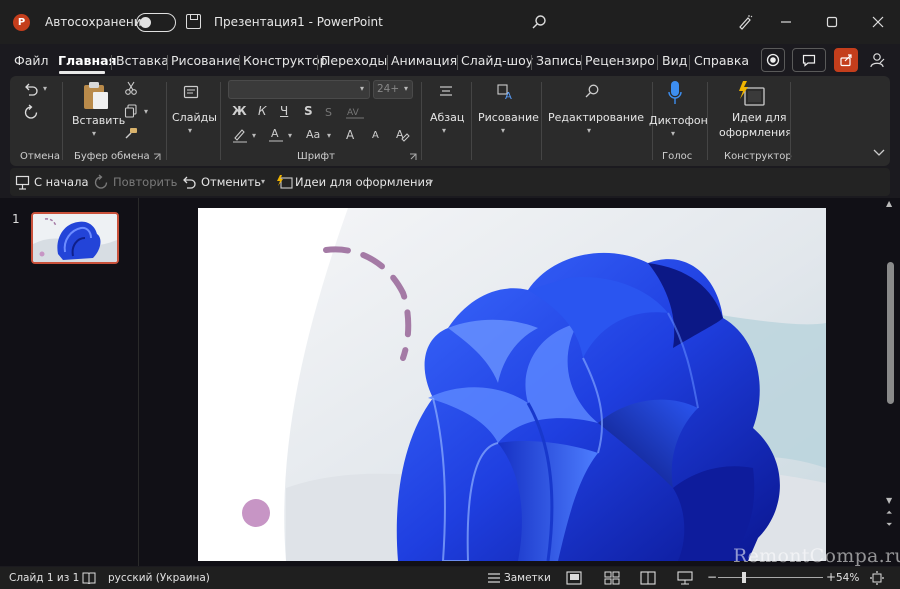 Image resolution: width=900 pixels, height=589 pixels. What do you see at coordinates (539, 22) in the screenshot?
I see `search-icon` at bounding box center [539, 22].